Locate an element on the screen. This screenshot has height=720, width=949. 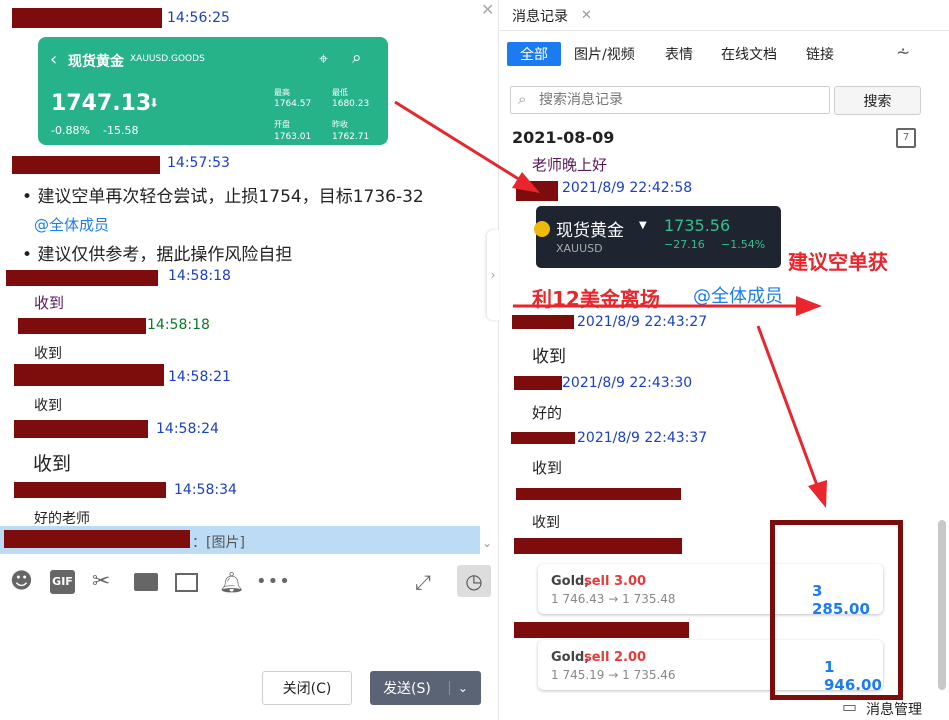
image-icon is located at coordinates (186, 582).